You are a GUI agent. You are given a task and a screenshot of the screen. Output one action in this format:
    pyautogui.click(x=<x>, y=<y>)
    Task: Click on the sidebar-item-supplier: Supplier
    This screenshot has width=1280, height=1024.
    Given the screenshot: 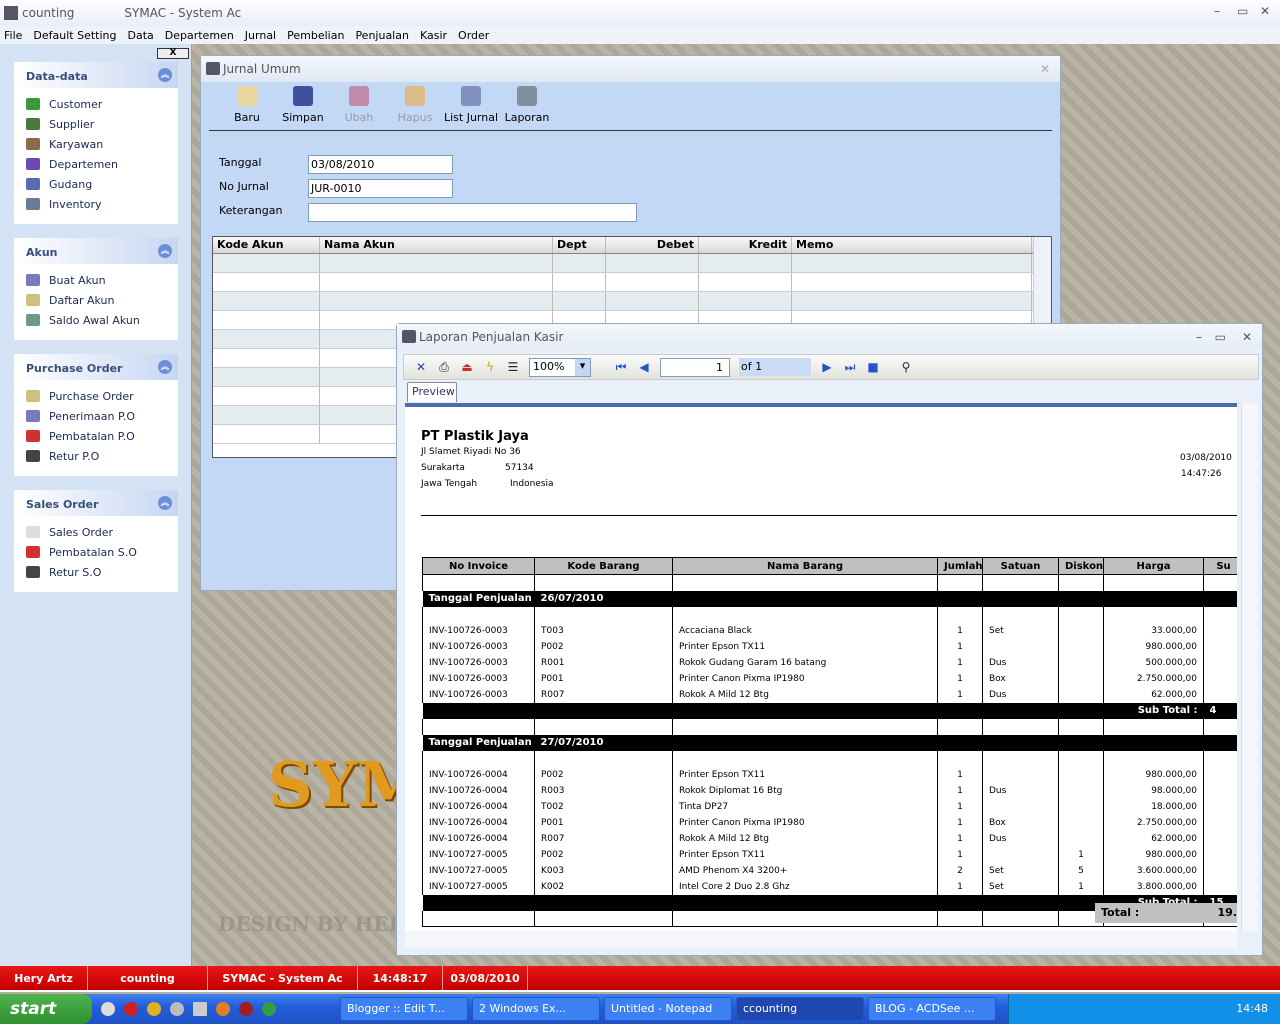 What is the action you would take?
    pyautogui.click(x=96, y=124)
    